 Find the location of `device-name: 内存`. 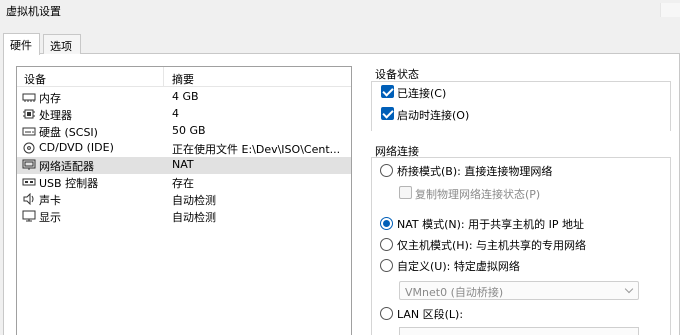

device-name: 内存 is located at coordinates (50, 98).